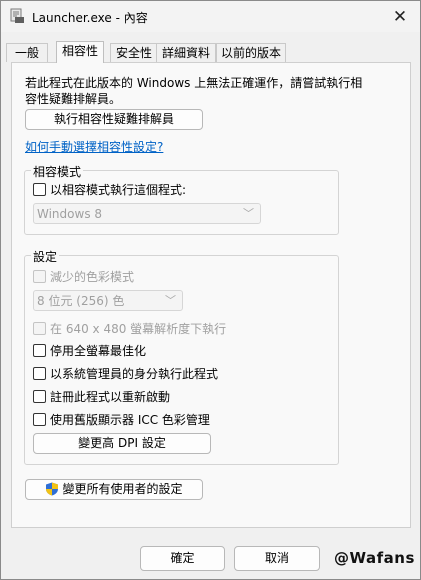 The width and height of the screenshot is (421, 580). Describe the element at coordinates (181, 199) in the screenshot. I see `compat-mode-group: 相容模式 以相容模式執行這個程式: Windows 8 ﹀` at that location.